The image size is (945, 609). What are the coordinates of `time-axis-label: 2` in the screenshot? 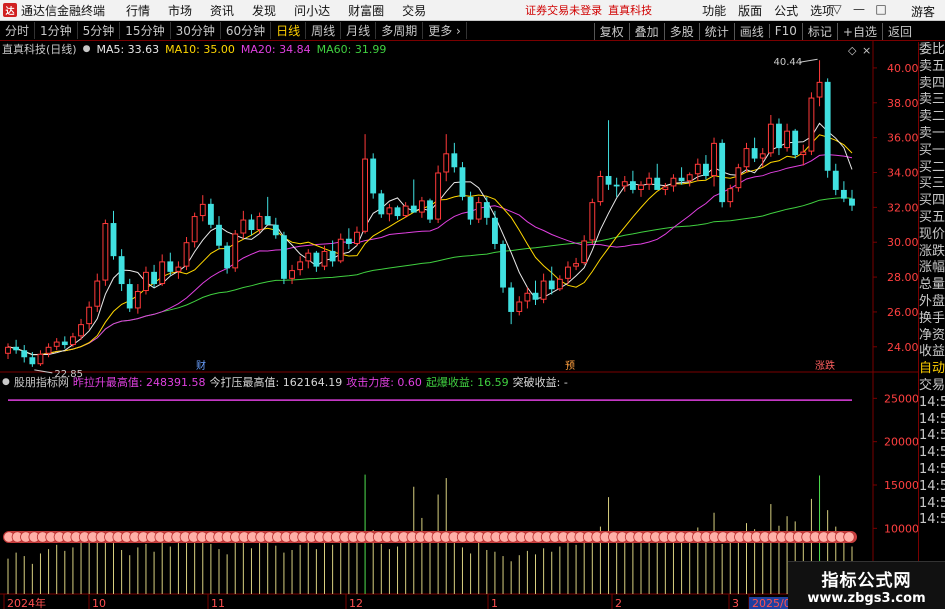 It's located at (618, 603).